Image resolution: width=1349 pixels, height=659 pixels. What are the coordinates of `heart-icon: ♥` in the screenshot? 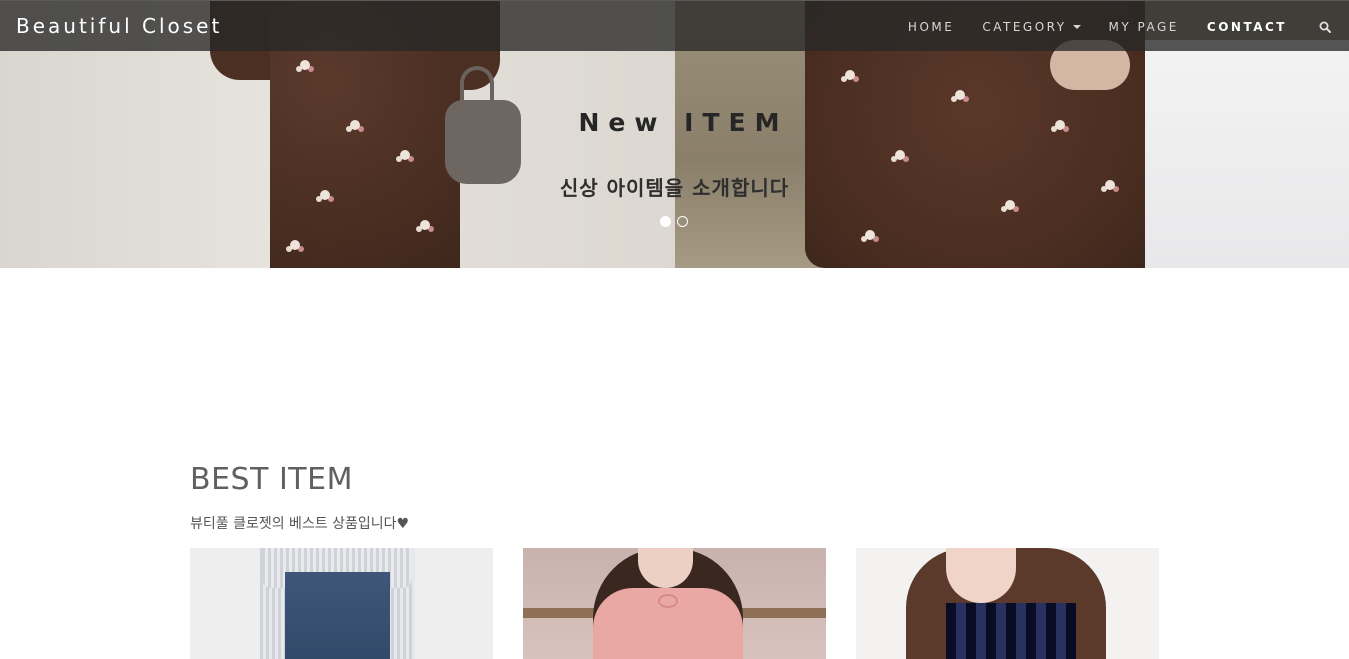 It's located at (403, 524).